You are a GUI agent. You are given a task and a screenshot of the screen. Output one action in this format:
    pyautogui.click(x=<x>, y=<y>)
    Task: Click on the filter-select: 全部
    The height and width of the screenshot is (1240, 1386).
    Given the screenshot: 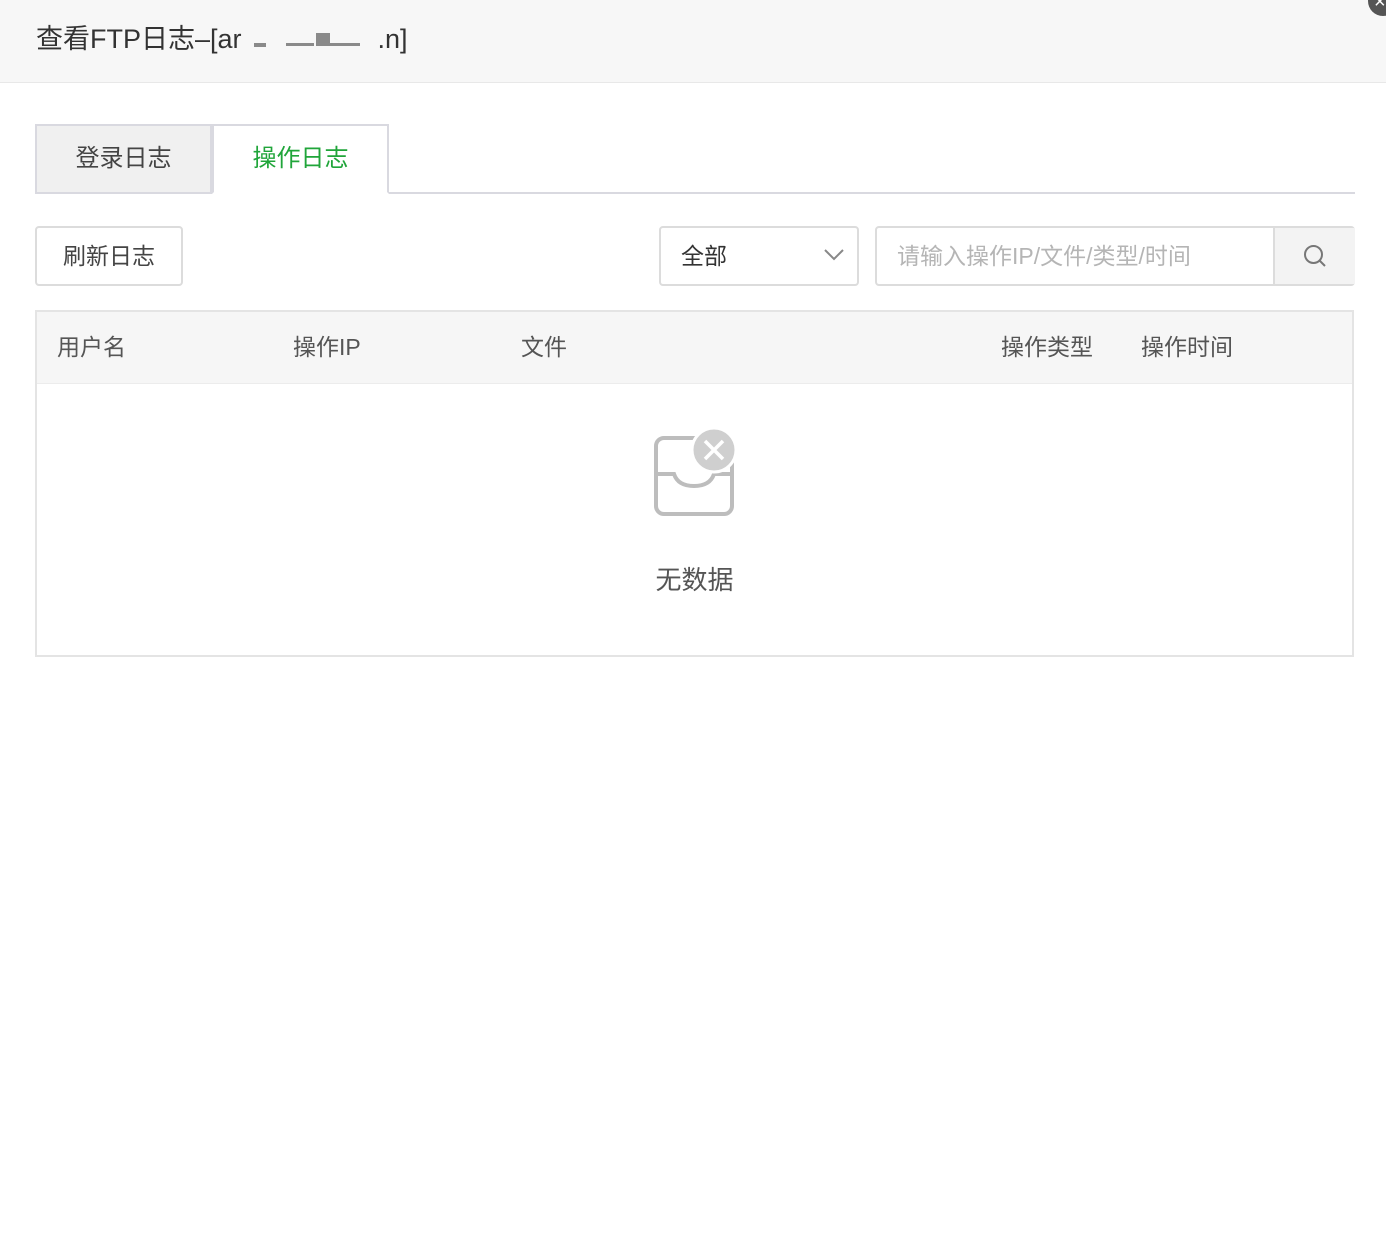 What is the action you would take?
    pyautogui.click(x=759, y=256)
    